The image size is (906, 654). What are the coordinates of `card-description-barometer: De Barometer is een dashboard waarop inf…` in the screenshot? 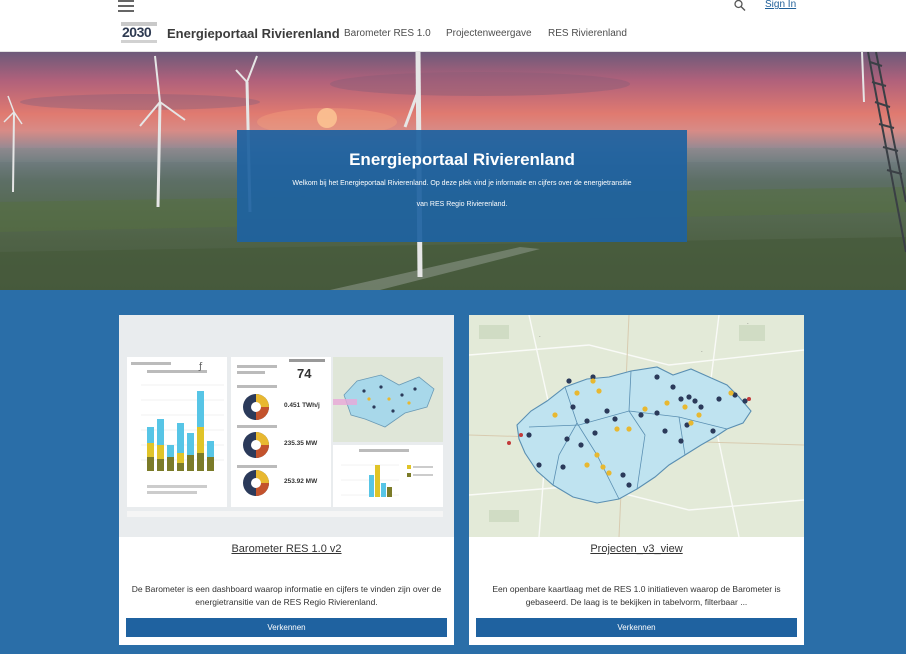 It's located at (286, 595).